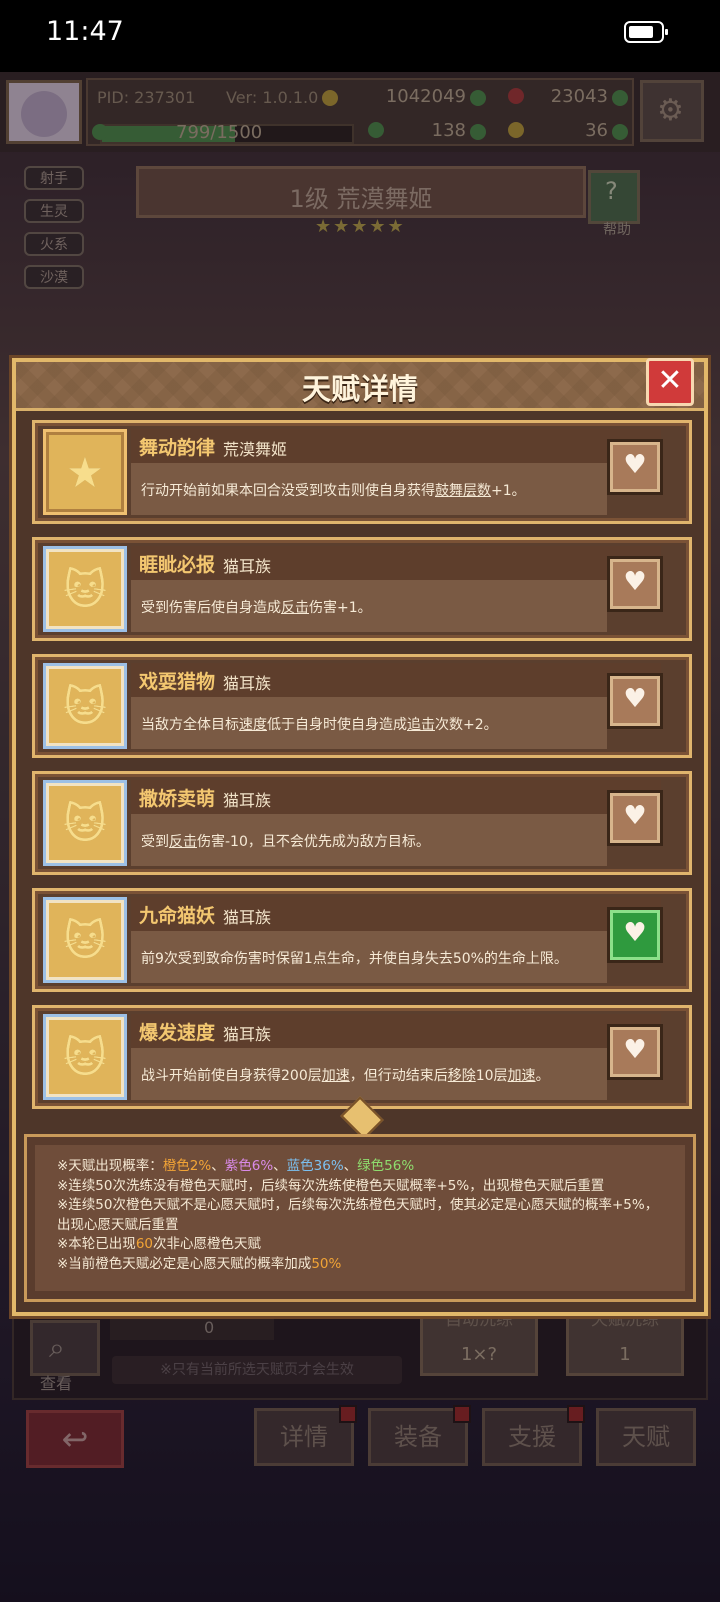 The height and width of the screenshot is (1602, 720). What do you see at coordinates (421, 725) in the screenshot?
I see `keyword-link: 追击` at bounding box center [421, 725].